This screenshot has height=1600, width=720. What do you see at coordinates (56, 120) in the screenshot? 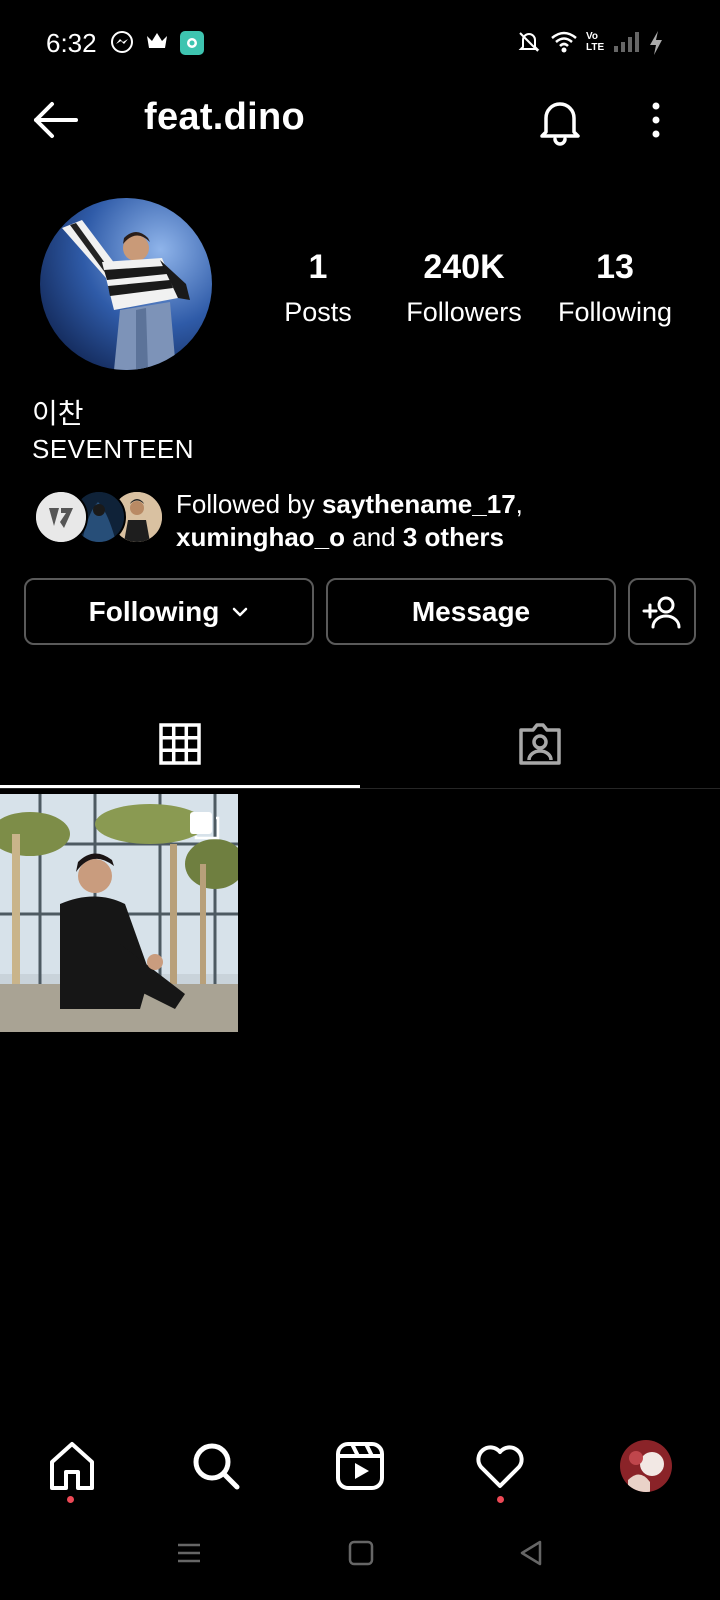
I see `back-arrow-icon` at bounding box center [56, 120].